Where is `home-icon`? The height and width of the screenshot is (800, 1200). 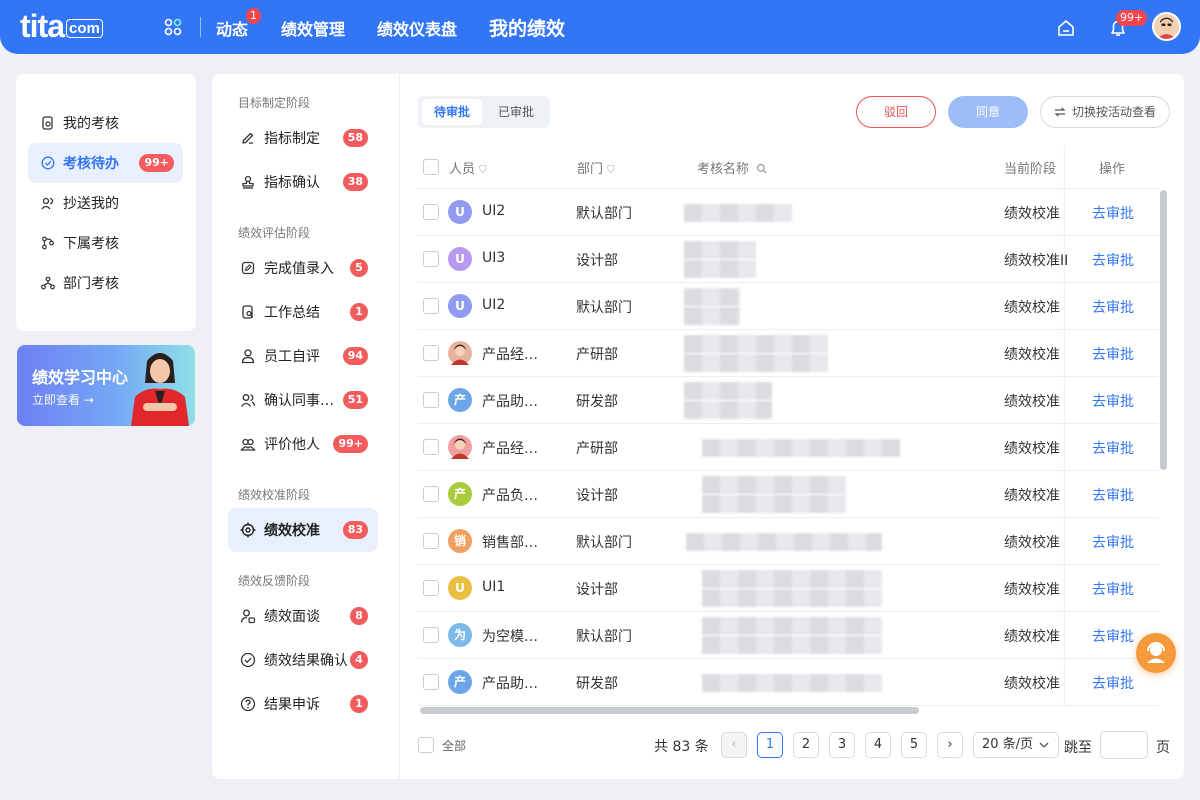 home-icon is located at coordinates (1066, 28).